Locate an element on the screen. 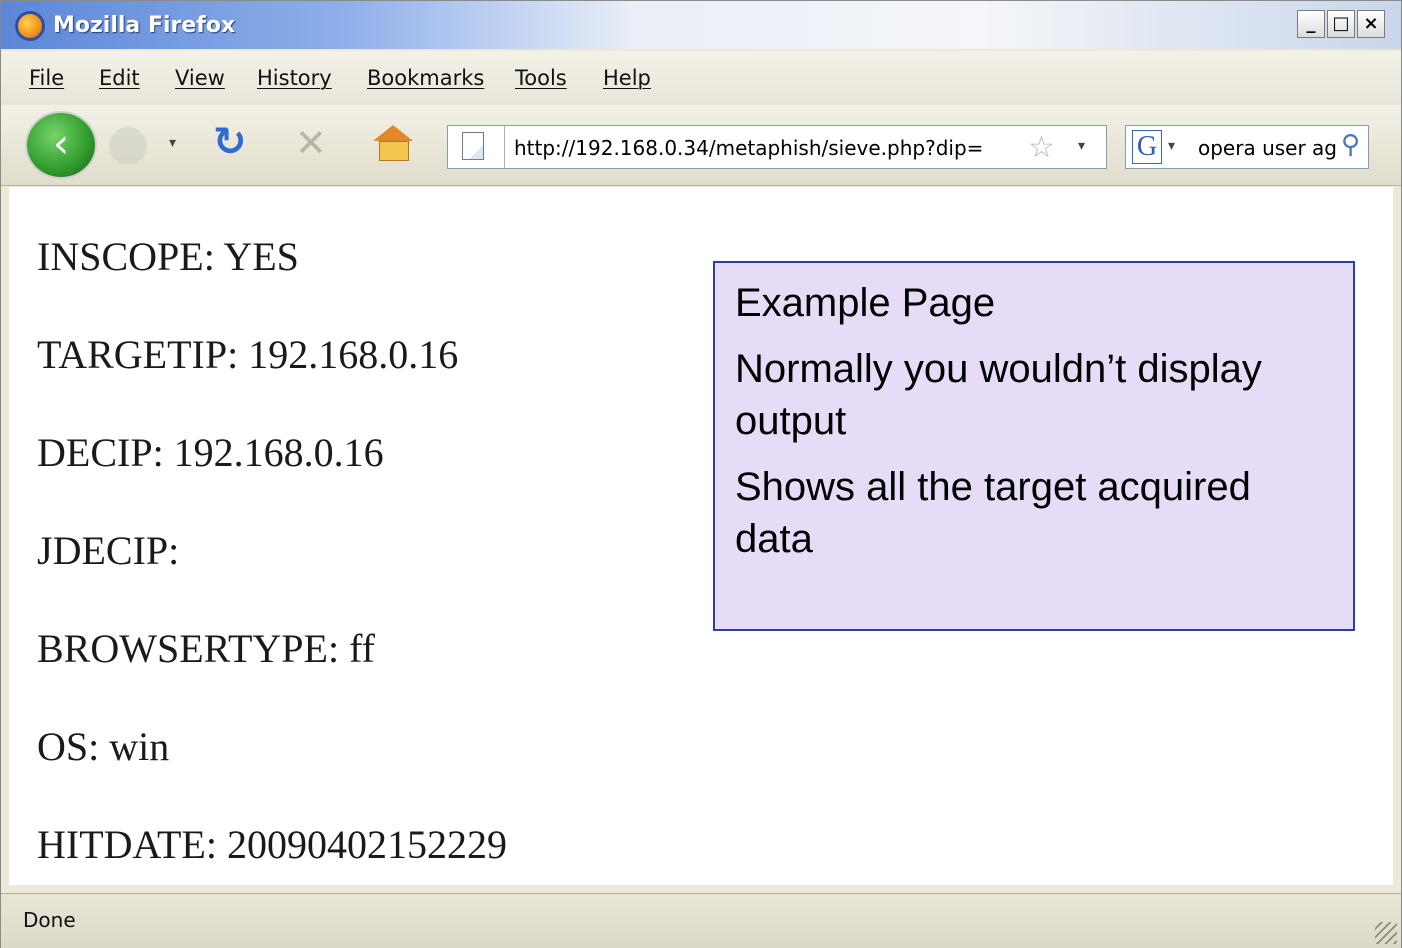  menu-bookmarks: Bookmarks is located at coordinates (425, 78).